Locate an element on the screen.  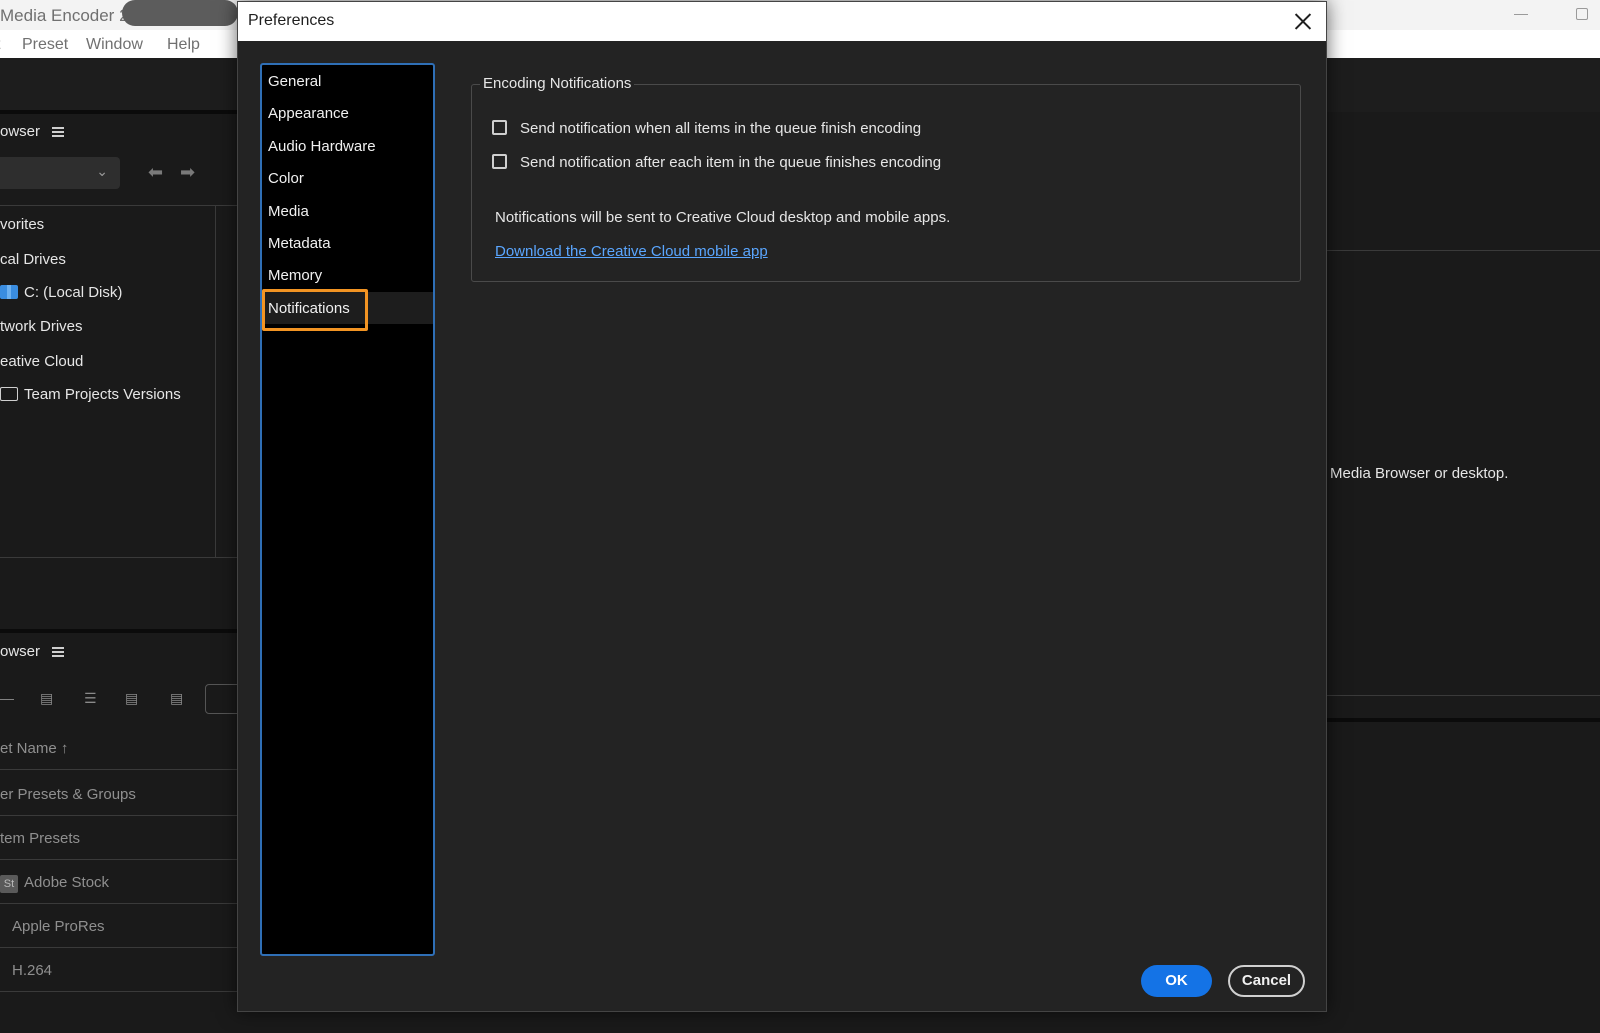
preset-row: tem Presets is located at coordinates (120, 838).